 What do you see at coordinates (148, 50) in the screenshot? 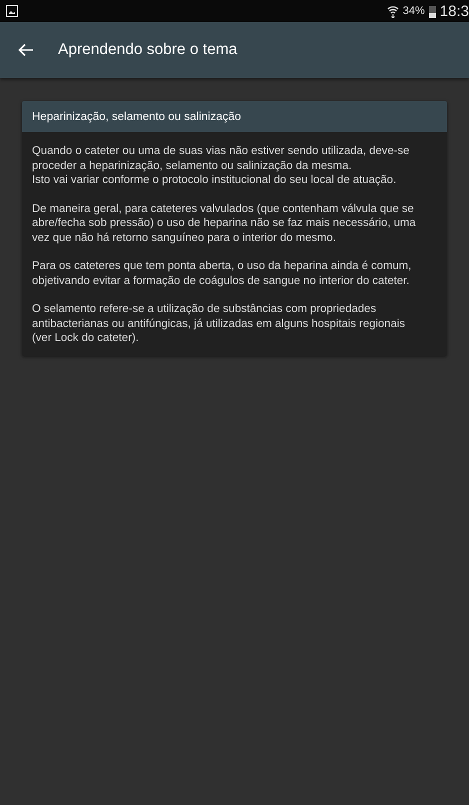
I see `app-bar-title: Aprendendo sobre o tema` at bounding box center [148, 50].